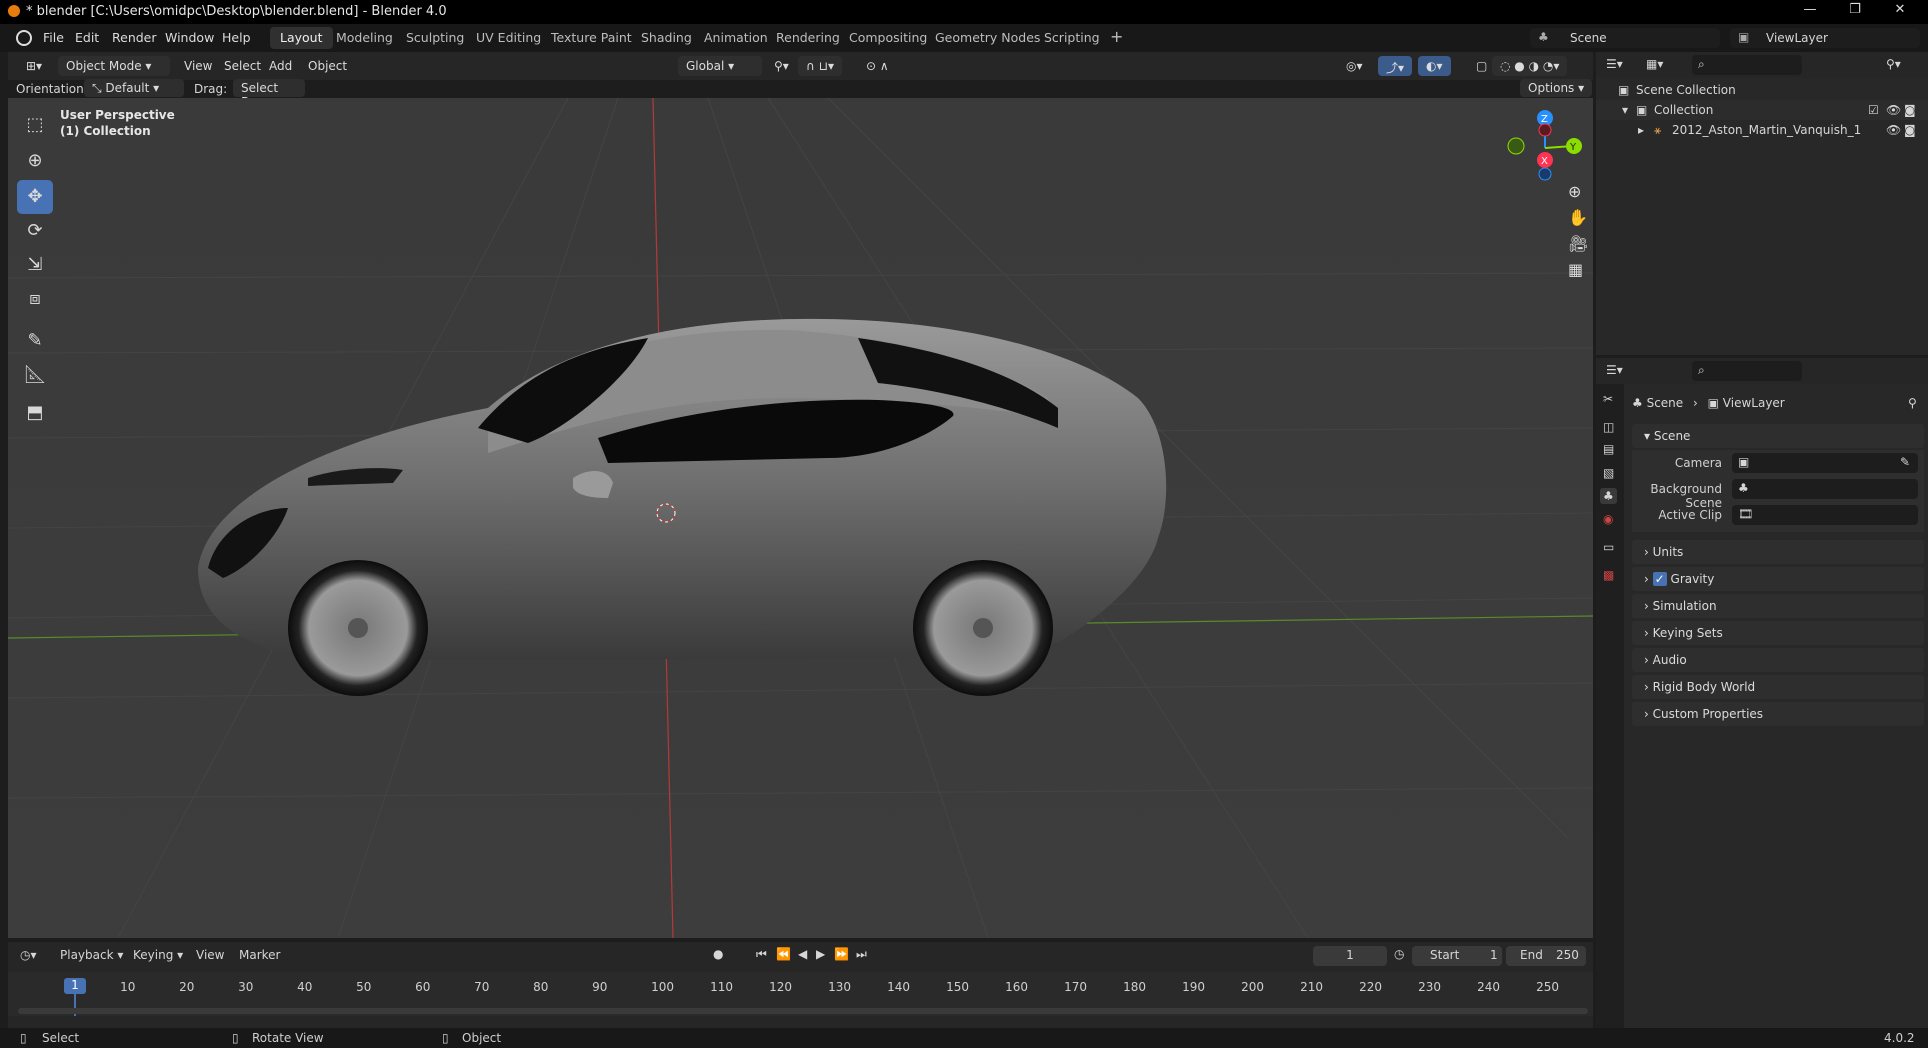 The height and width of the screenshot is (1048, 1928). Describe the element at coordinates (1625, 110) in the screenshot. I see `expand-collection-icon: ▾` at that location.